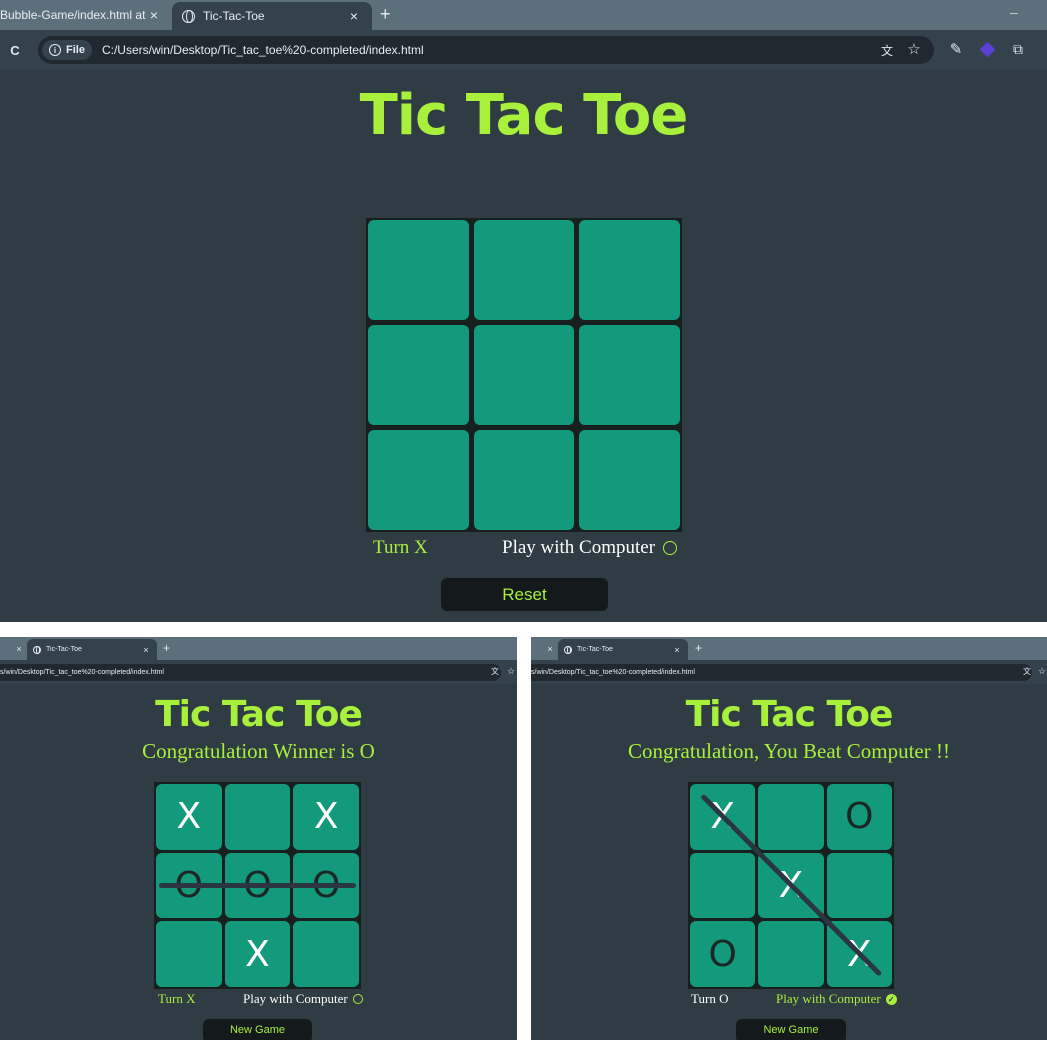  Describe the element at coordinates (326, 817) in the screenshot. I see `board-cell-3: X` at that location.